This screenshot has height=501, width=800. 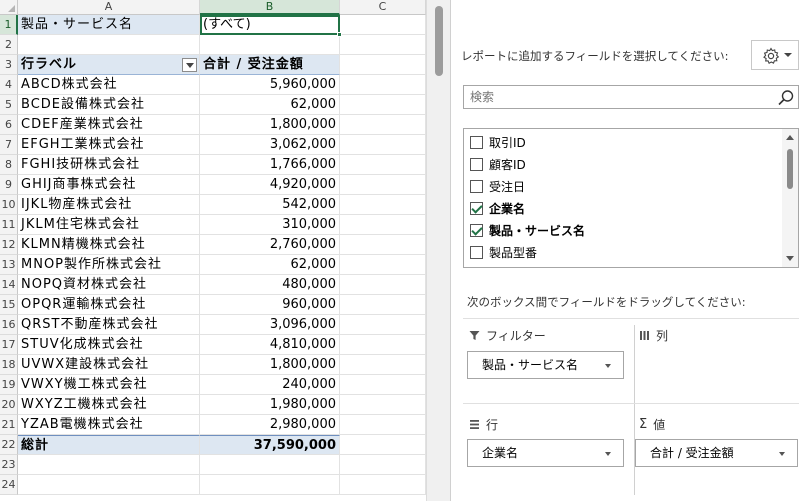 I want to click on value-cell: 240,000, so click(x=270, y=385).